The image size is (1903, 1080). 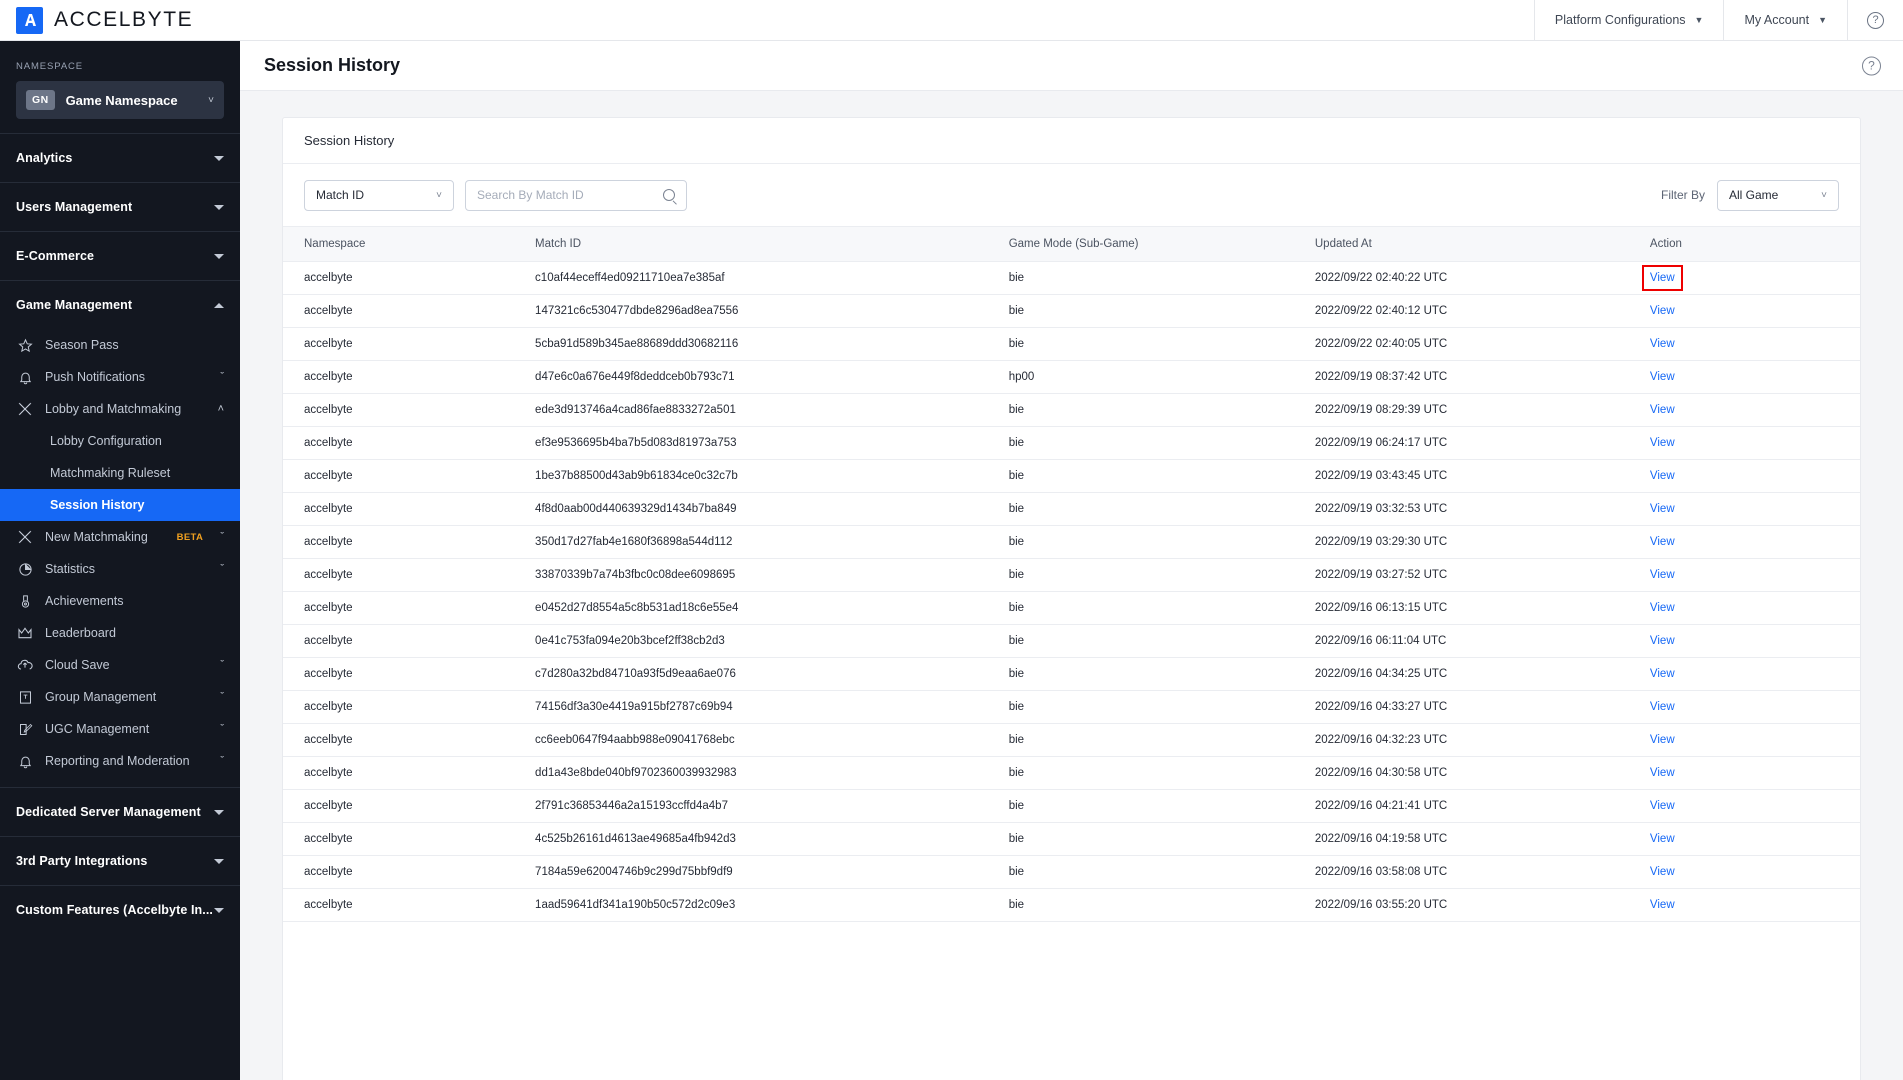 I want to click on bell-icon, so click(x=25, y=761).